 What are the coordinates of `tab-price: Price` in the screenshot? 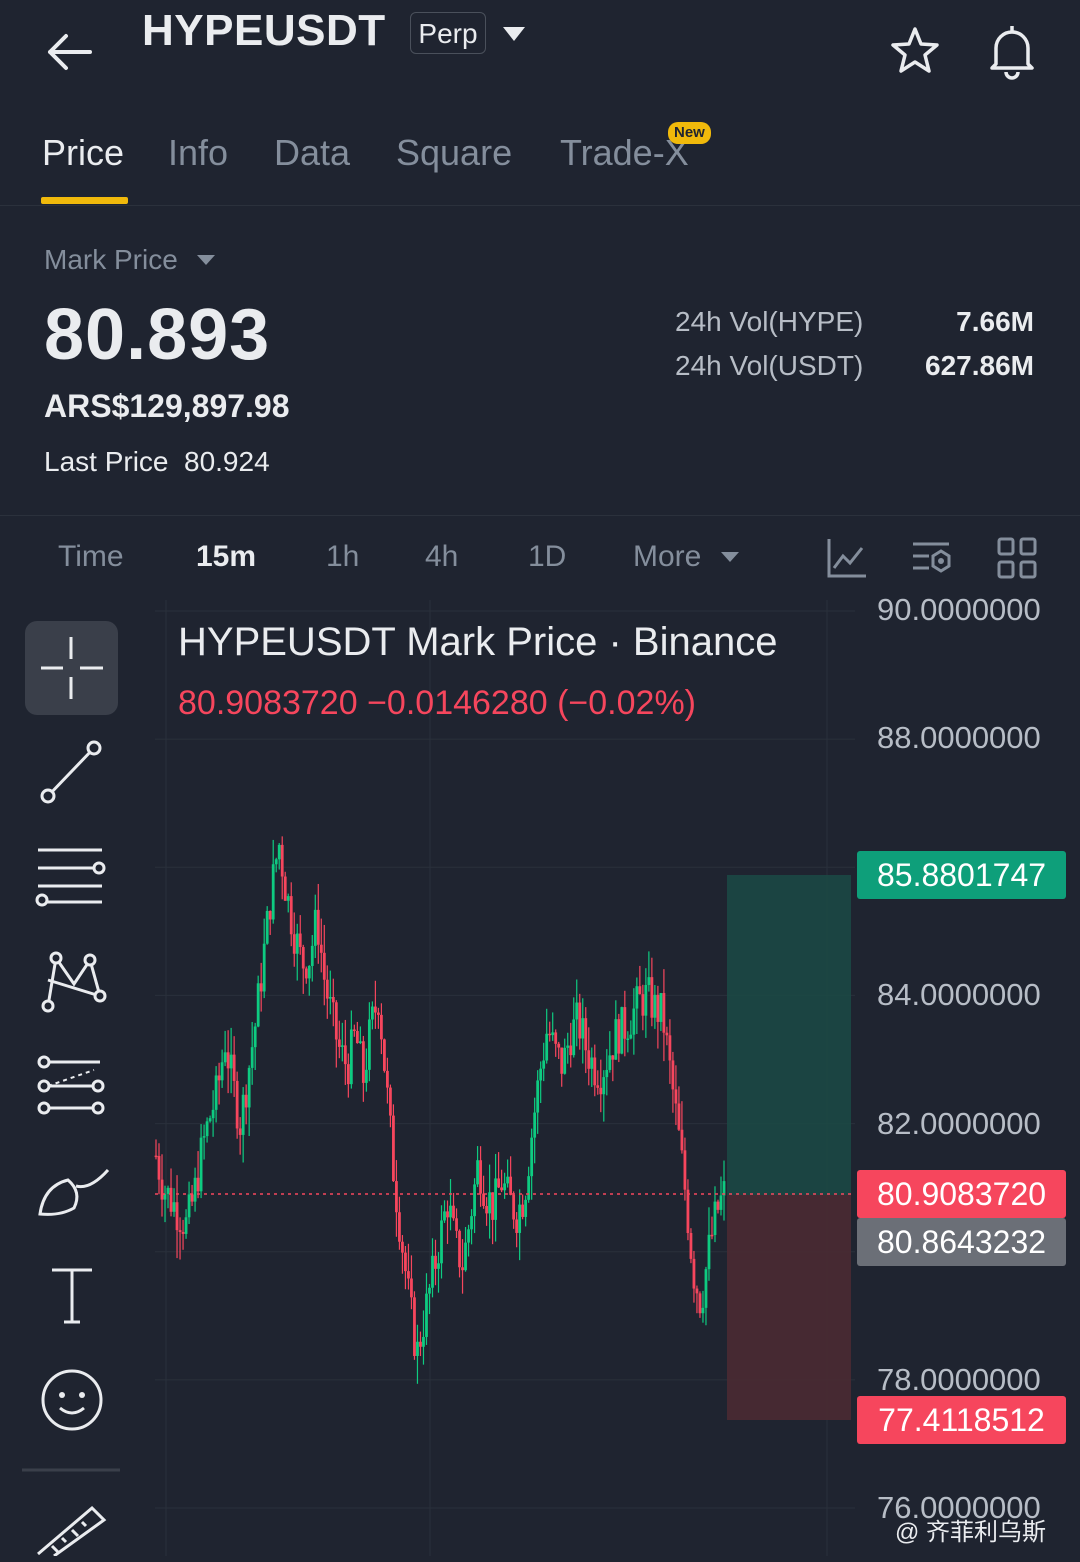 It's located at (83, 153).